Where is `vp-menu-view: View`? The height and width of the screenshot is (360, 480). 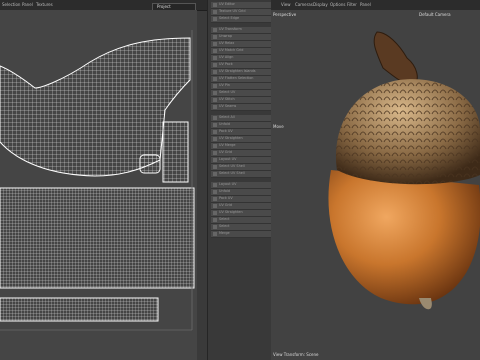 vp-menu-view: View is located at coordinates (286, 4).